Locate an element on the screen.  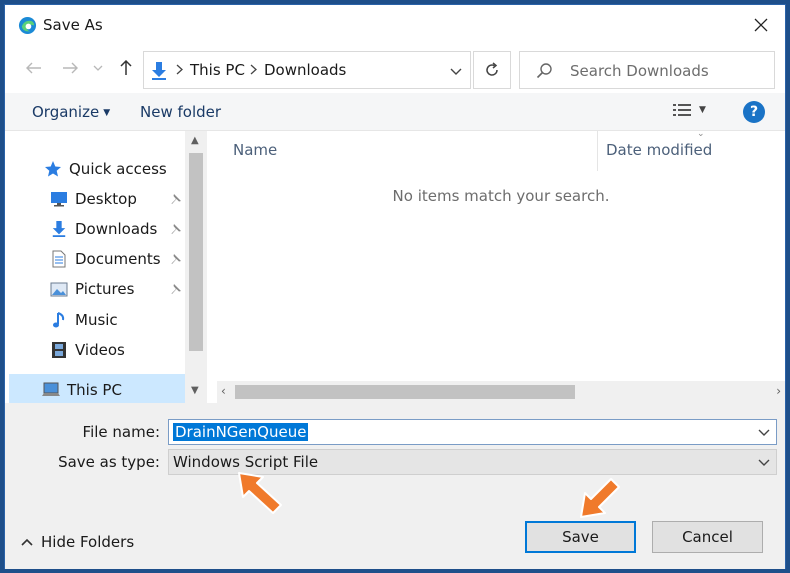
organize-menu: Organize ▼ is located at coordinates (71, 112).